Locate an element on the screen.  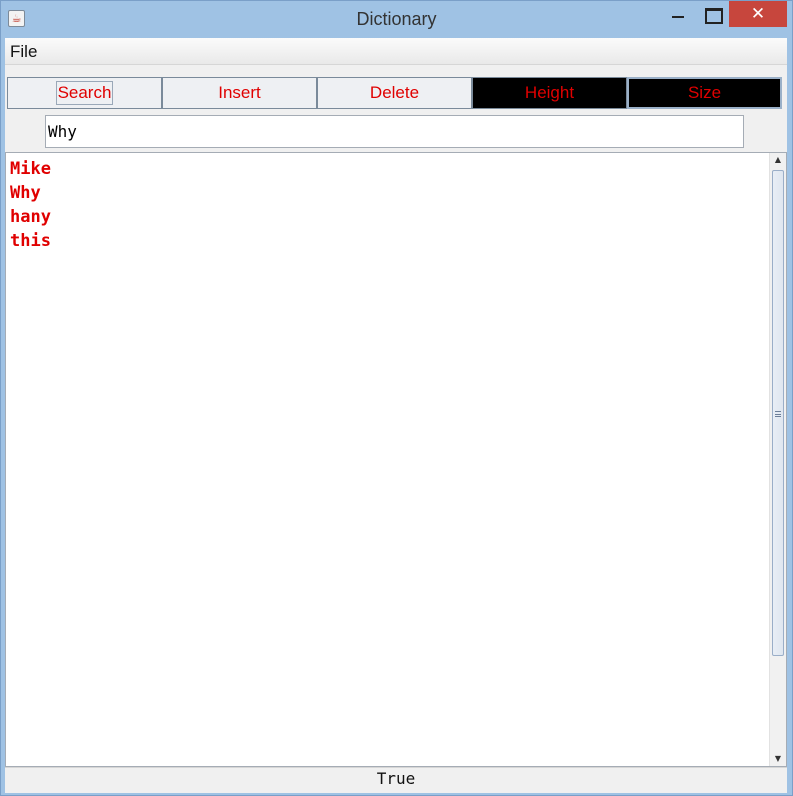
search-input: Why is located at coordinates (394, 131).